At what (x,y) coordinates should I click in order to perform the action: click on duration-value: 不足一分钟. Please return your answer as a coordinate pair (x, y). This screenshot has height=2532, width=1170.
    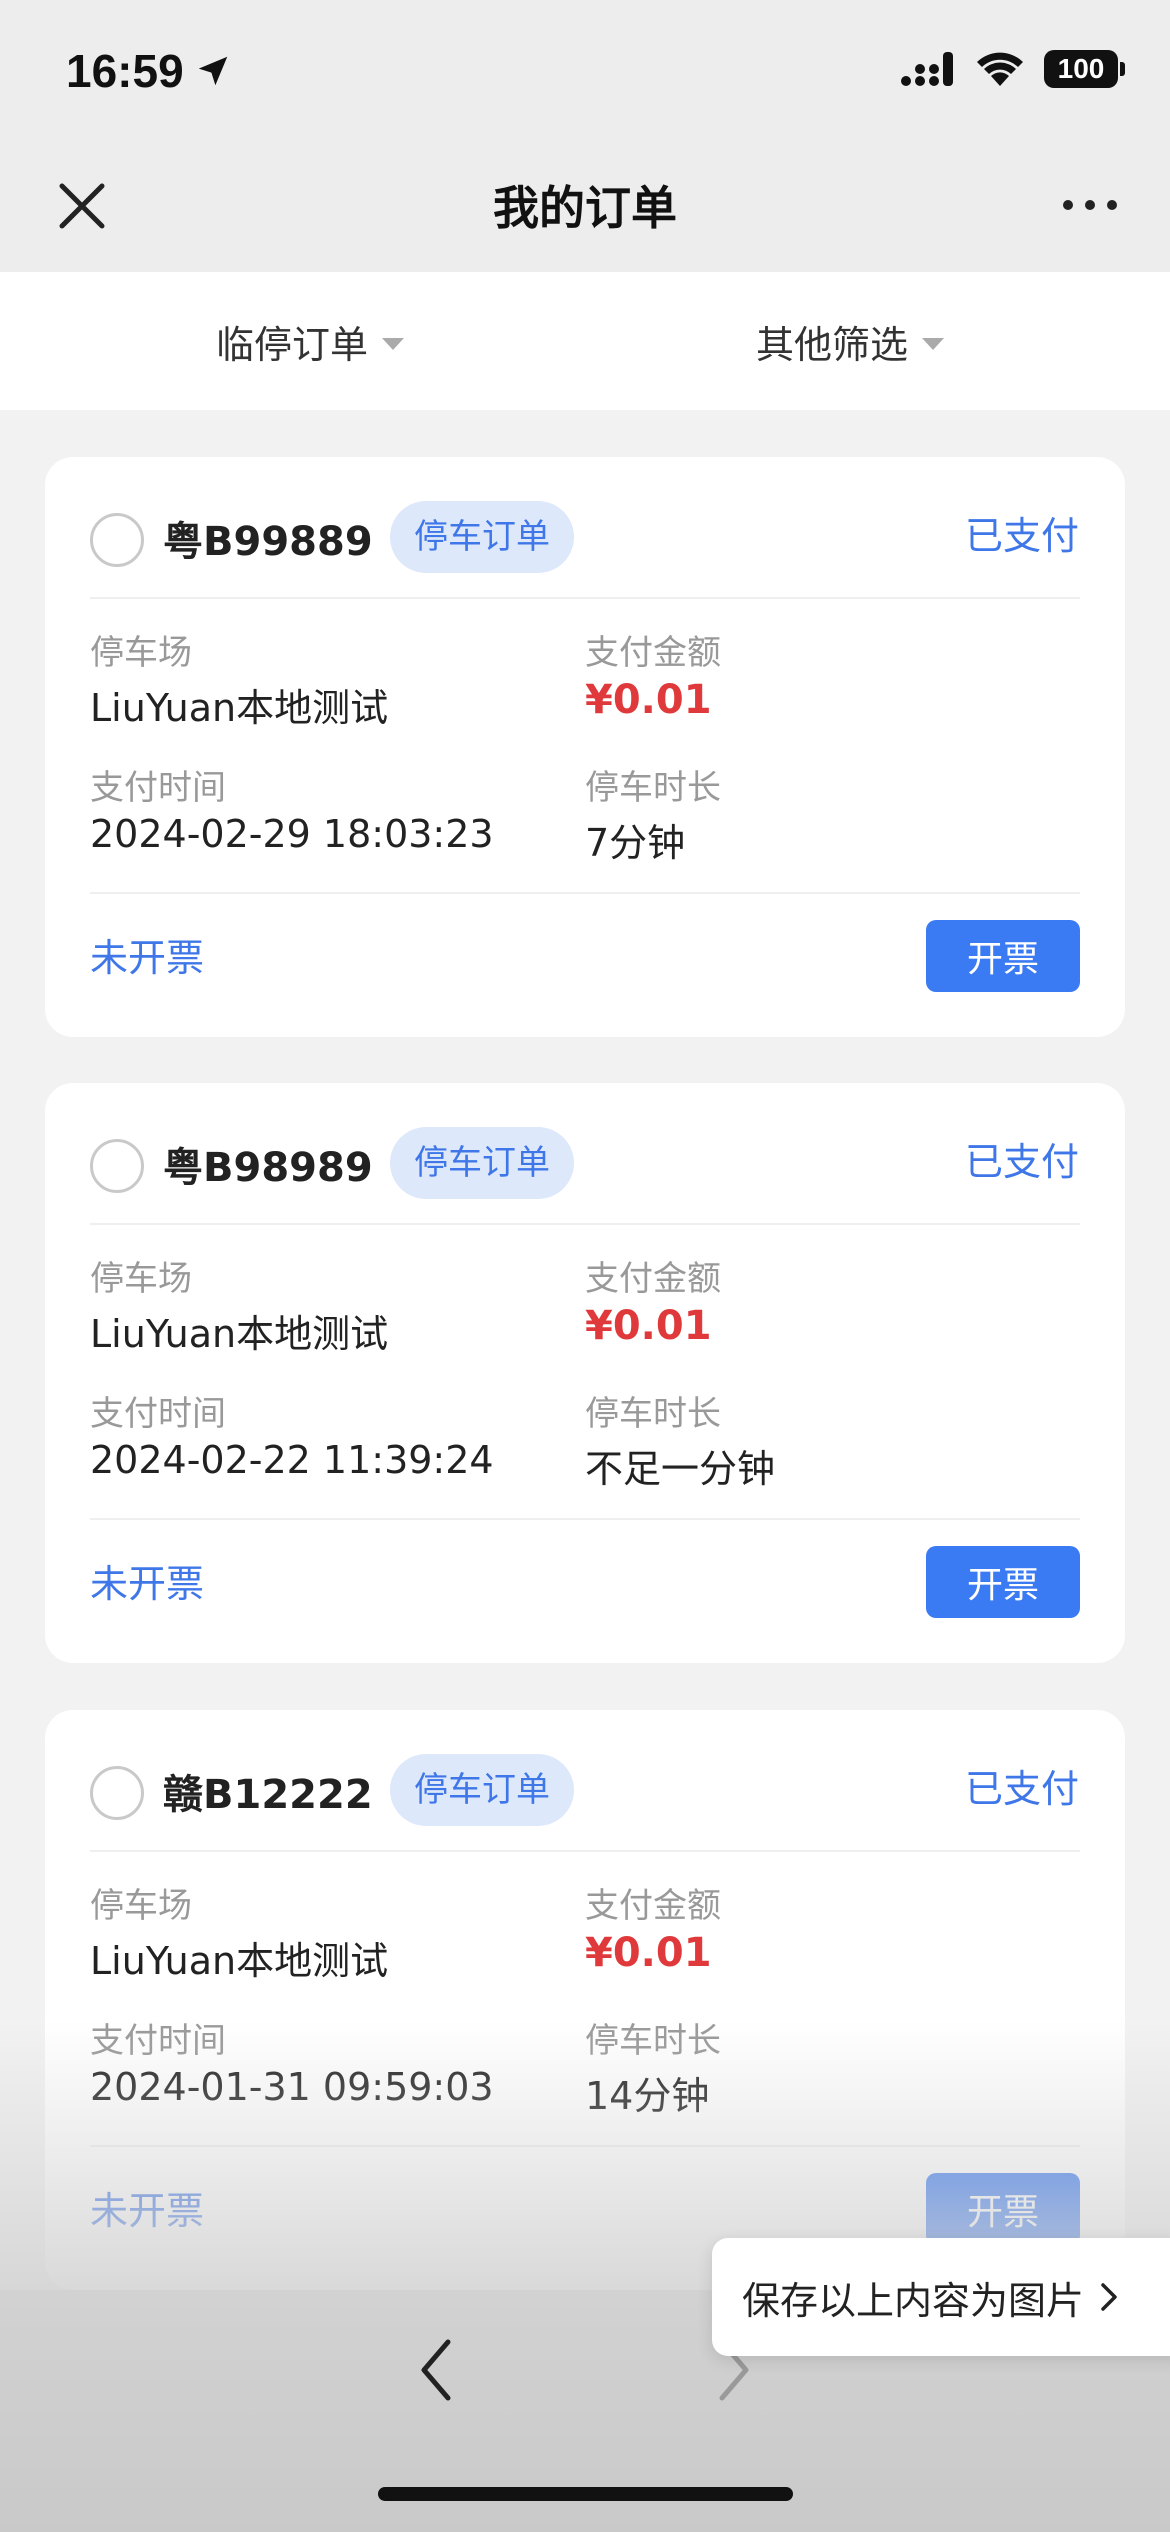
    Looking at the image, I should click on (680, 1469).